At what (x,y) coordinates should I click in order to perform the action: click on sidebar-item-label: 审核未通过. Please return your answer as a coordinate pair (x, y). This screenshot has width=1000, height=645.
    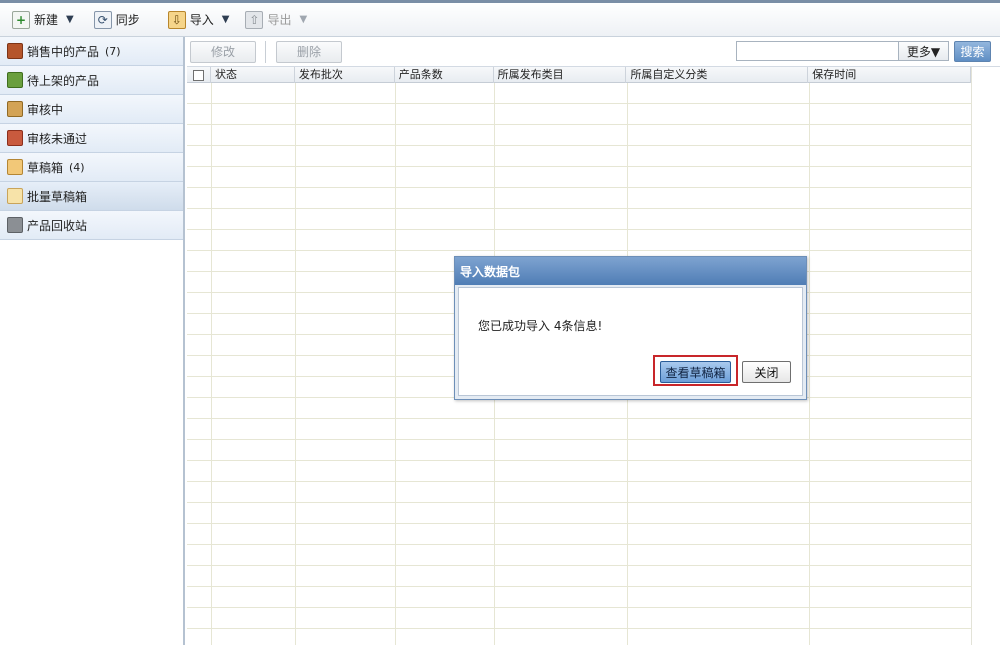
    Looking at the image, I should click on (57, 138).